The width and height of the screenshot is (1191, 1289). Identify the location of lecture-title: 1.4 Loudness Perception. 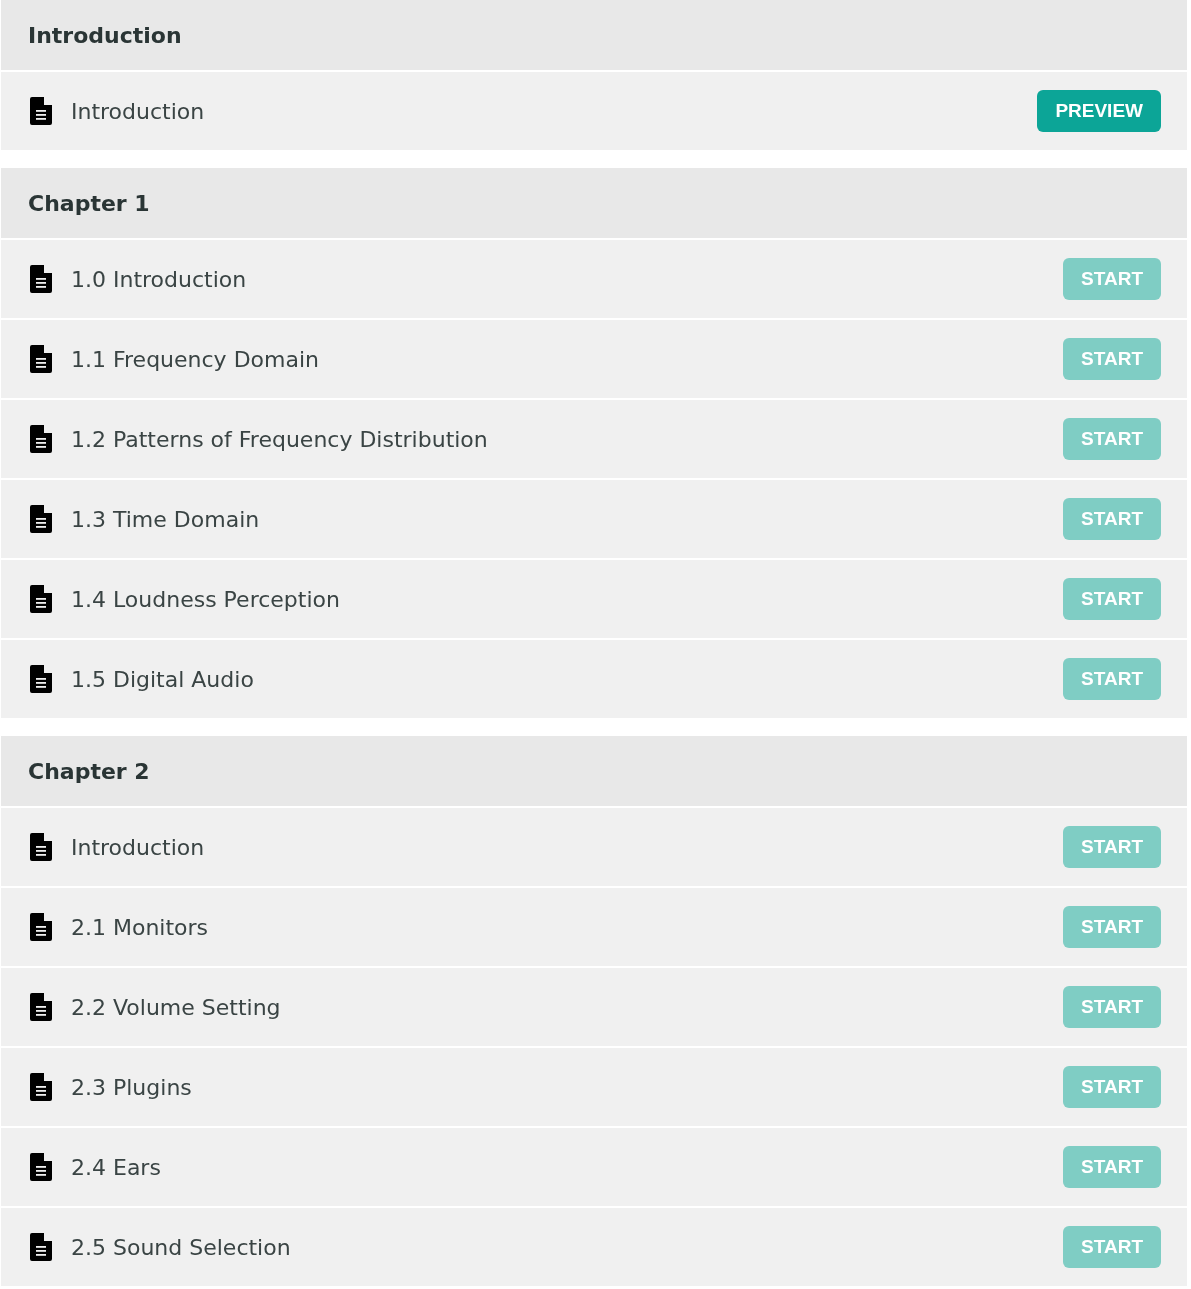
(206, 599).